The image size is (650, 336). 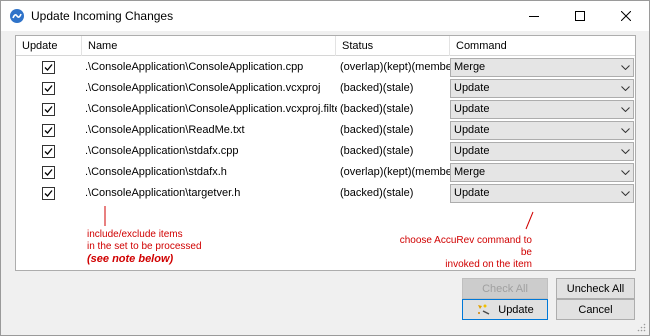 I want to click on minimize-button, so click(x=534, y=16).